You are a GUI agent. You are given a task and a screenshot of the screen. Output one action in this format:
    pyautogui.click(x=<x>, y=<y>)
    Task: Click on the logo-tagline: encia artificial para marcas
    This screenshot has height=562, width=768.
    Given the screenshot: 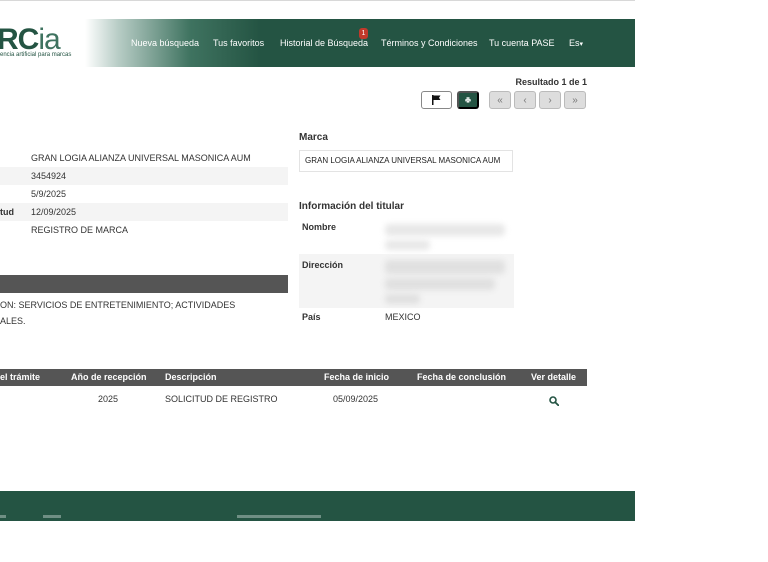 What is the action you would take?
    pyautogui.click(x=36, y=55)
    